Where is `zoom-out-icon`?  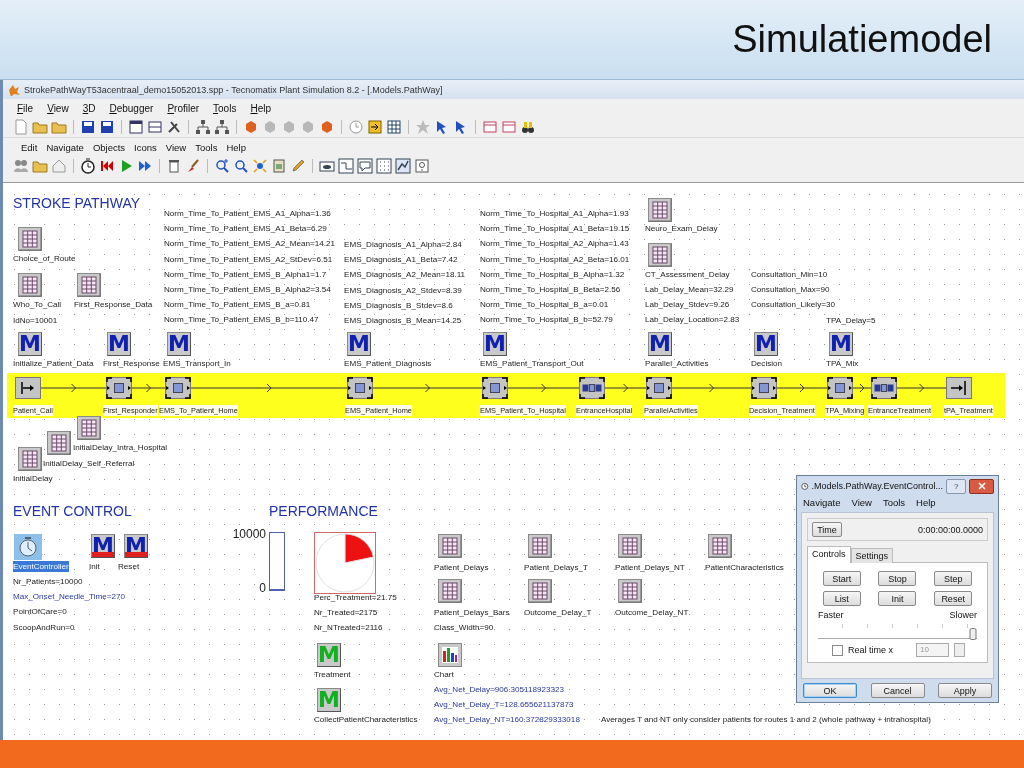
zoom-out-icon is located at coordinates (241, 166).